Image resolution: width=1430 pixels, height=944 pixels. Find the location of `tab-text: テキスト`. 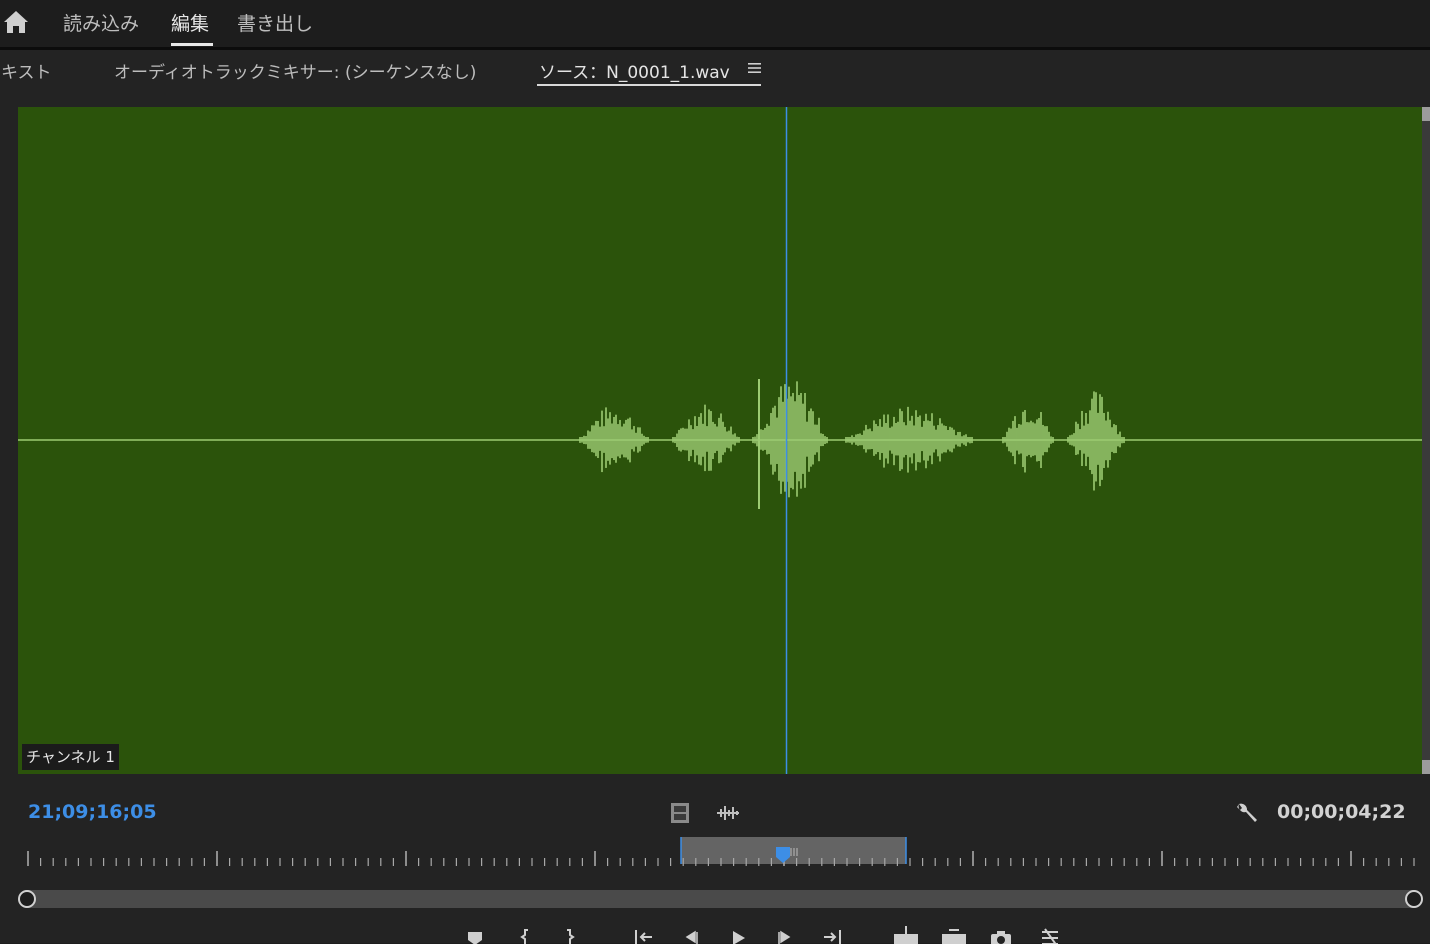

tab-text: テキスト is located at coordinates (26, 70).